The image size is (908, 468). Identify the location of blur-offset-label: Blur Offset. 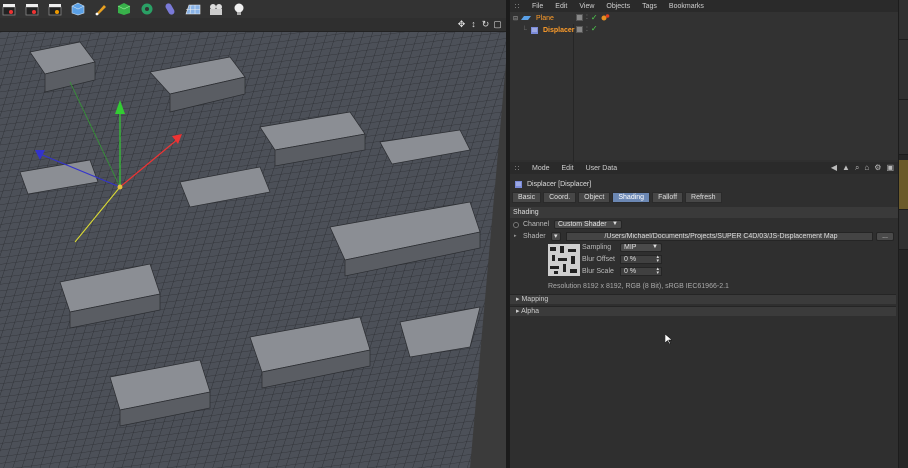
(598, 259).